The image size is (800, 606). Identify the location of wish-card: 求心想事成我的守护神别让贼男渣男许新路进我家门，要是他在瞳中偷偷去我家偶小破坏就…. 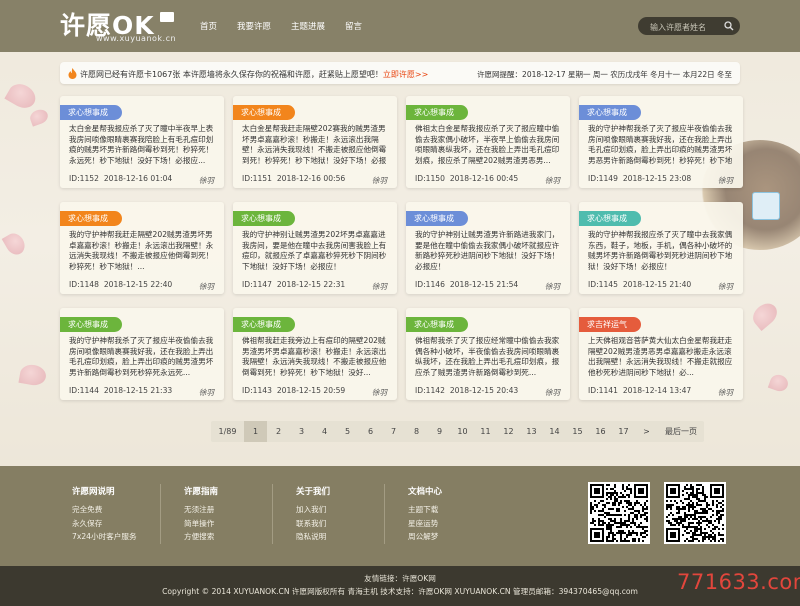
(488, 248).